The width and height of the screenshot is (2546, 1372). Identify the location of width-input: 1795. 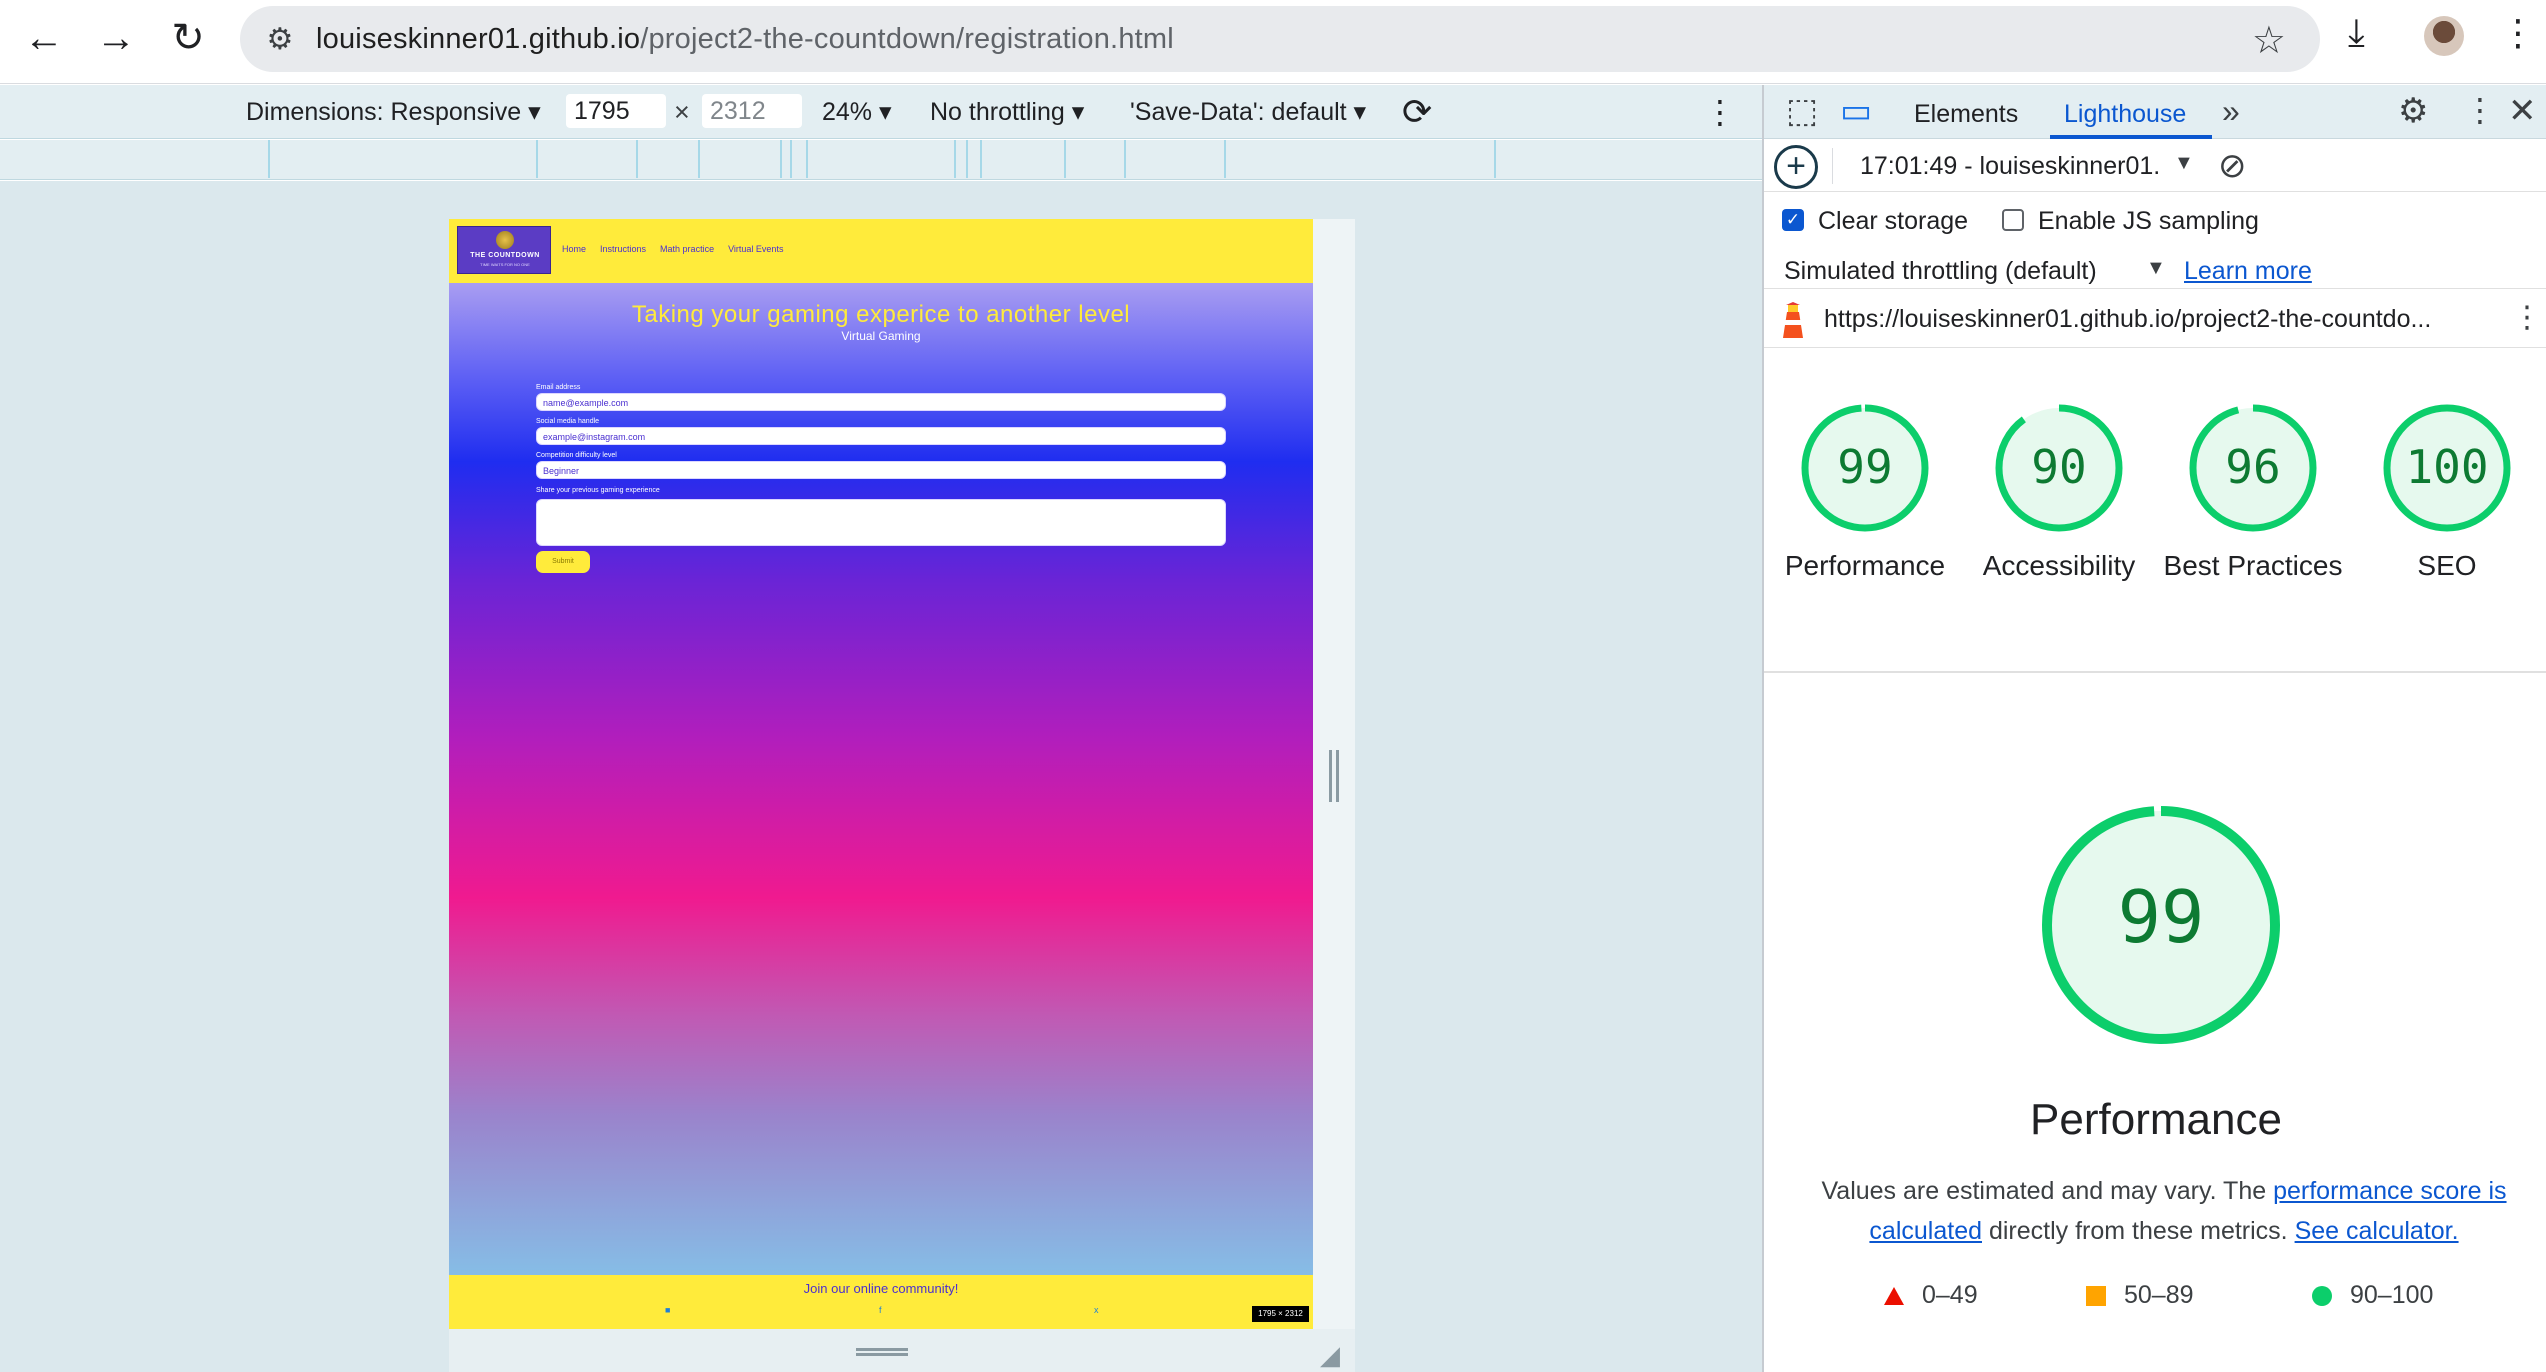
(616, 111).